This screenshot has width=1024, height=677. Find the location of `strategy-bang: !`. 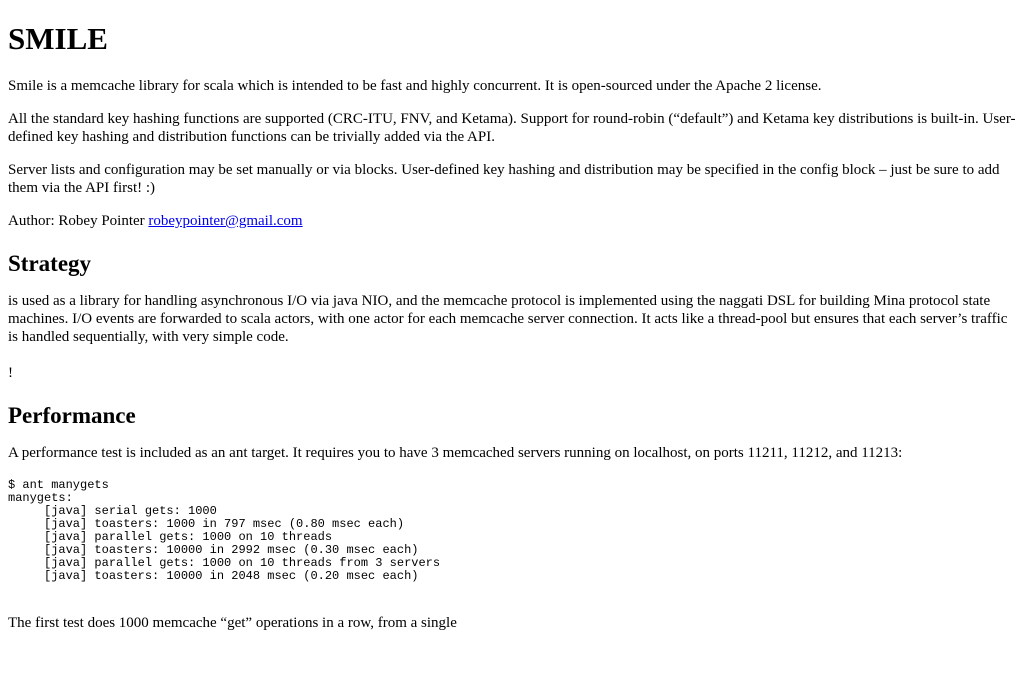

strategy-bang: ! is located at coordinates (10, 373).